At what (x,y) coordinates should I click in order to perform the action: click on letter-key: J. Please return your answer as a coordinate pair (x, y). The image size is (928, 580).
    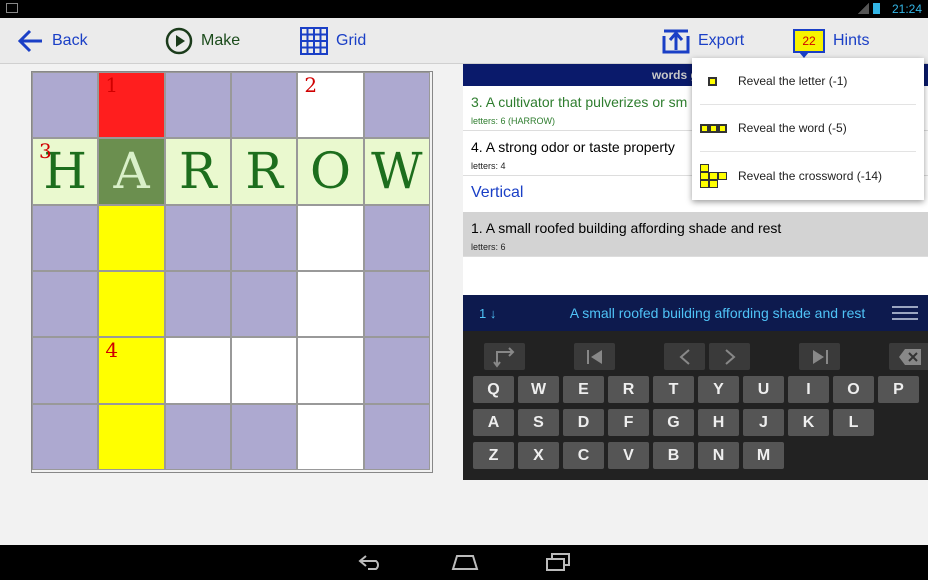
    Looking at the image, I should click on (763, 422).